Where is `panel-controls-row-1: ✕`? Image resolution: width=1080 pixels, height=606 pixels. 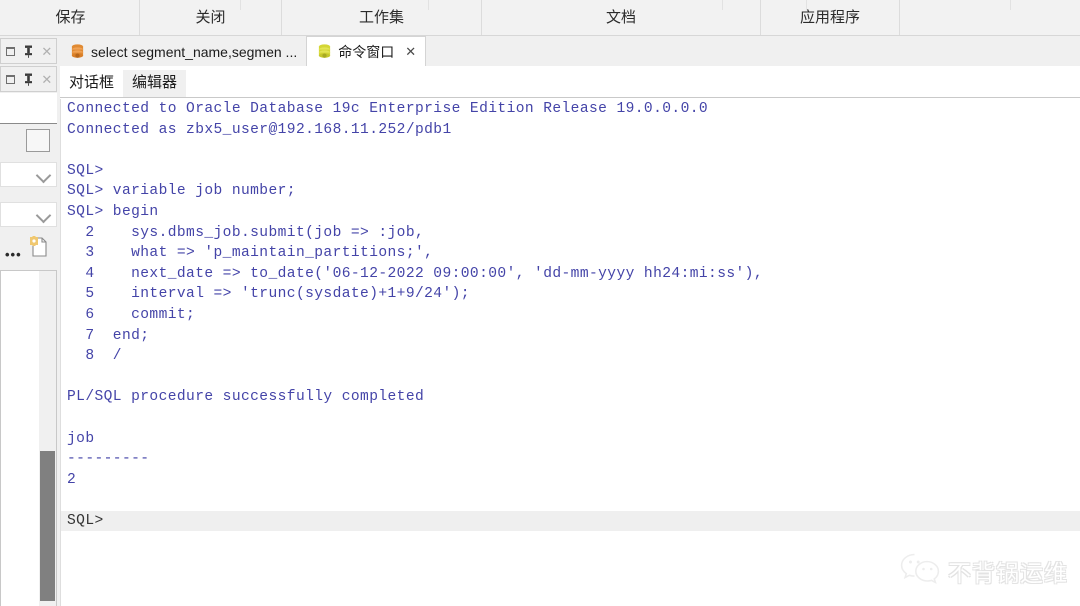
panel-controls-row-1: ✕ is located at coordinates (28, 51).